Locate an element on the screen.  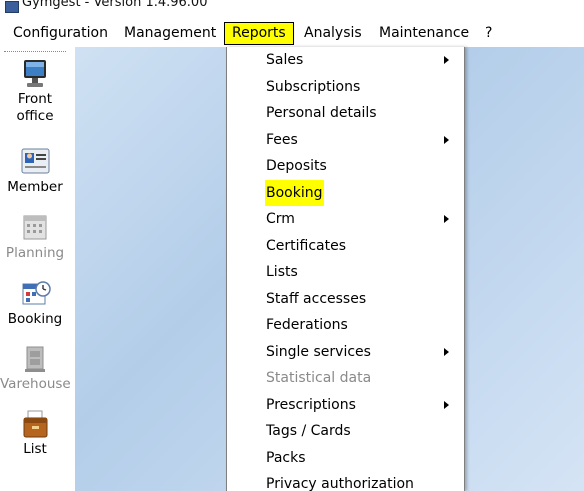
reports-menu-item-subscriptions: Subscriptions is located at coordinates (345, 87).